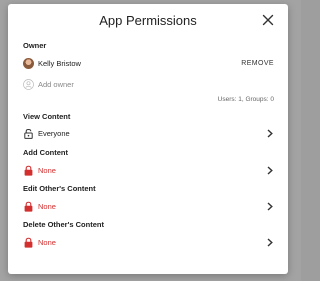  Describe the element at coordinates (47, 242) in the screenshot. I see `delete-content-value: None` at that location.